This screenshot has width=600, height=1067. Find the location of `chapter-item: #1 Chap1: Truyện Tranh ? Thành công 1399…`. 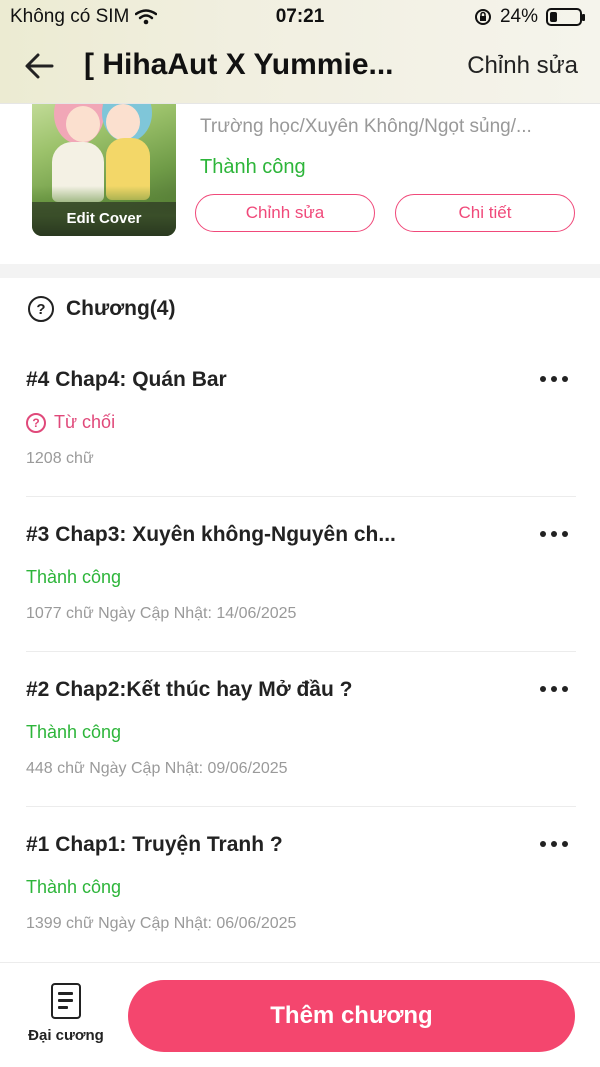

chapter-item: #1 Chap1: Truyện Tranh ? Thành công 1399… is located at coordinates (300, 884).